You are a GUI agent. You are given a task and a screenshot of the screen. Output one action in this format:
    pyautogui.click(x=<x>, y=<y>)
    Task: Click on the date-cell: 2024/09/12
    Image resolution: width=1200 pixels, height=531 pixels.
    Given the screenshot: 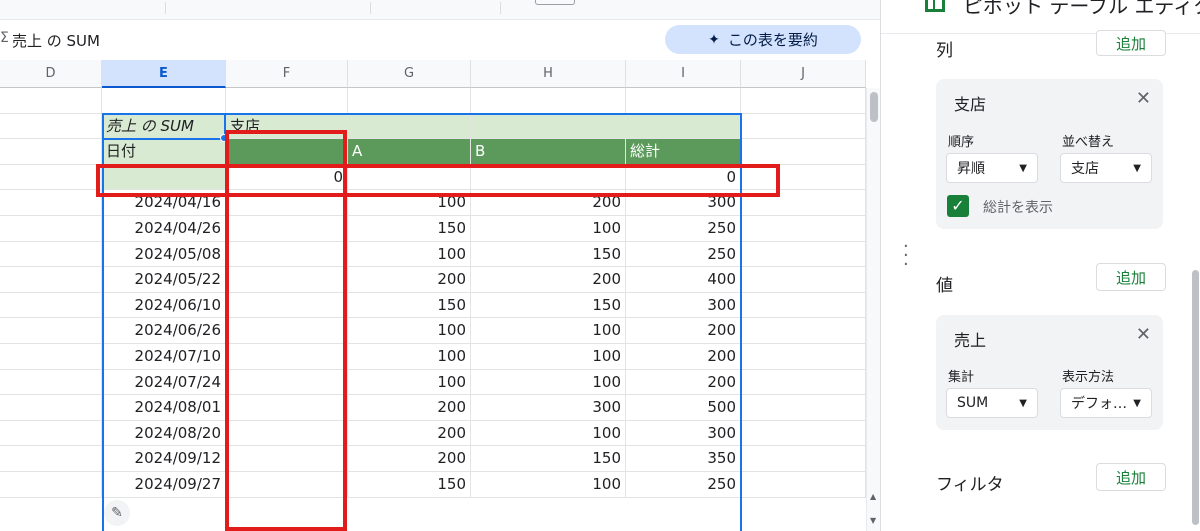 What is the action you would take?
    pyautogui.click(x=164, y=459)
    